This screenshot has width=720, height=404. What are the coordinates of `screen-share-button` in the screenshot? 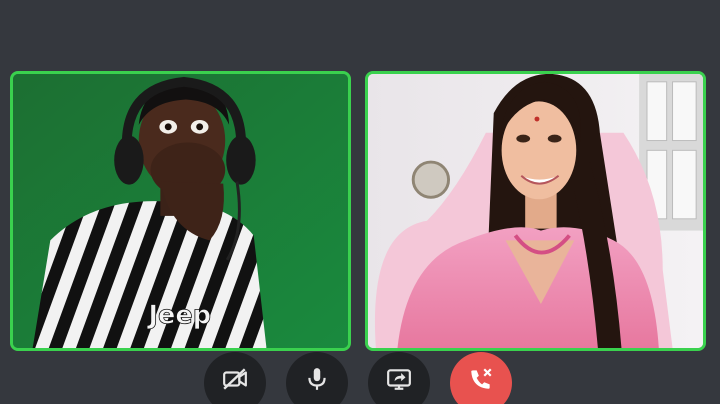 It's located at (399, 378).